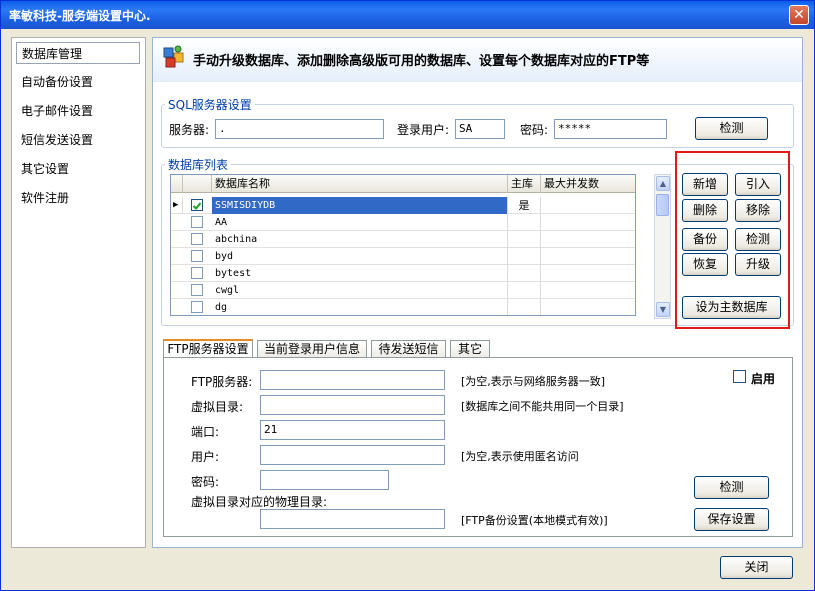  Describe the element at coordinates (731, 128) in the screenshot. I see `sql-check-button: 检测` at that location.